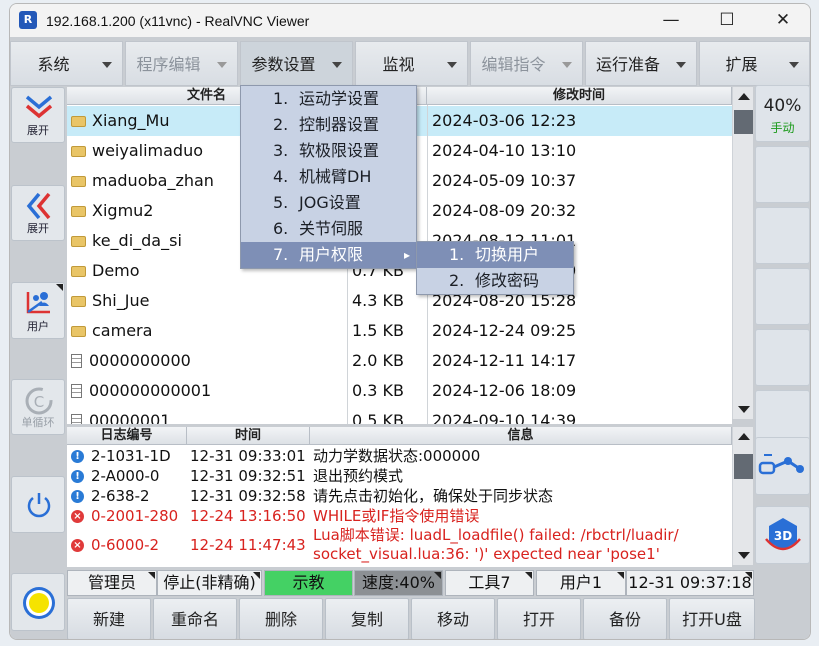  Describe the element at coordinates (38, 130) in the screenshot. I see `sidebar-label: 展开` at that location.